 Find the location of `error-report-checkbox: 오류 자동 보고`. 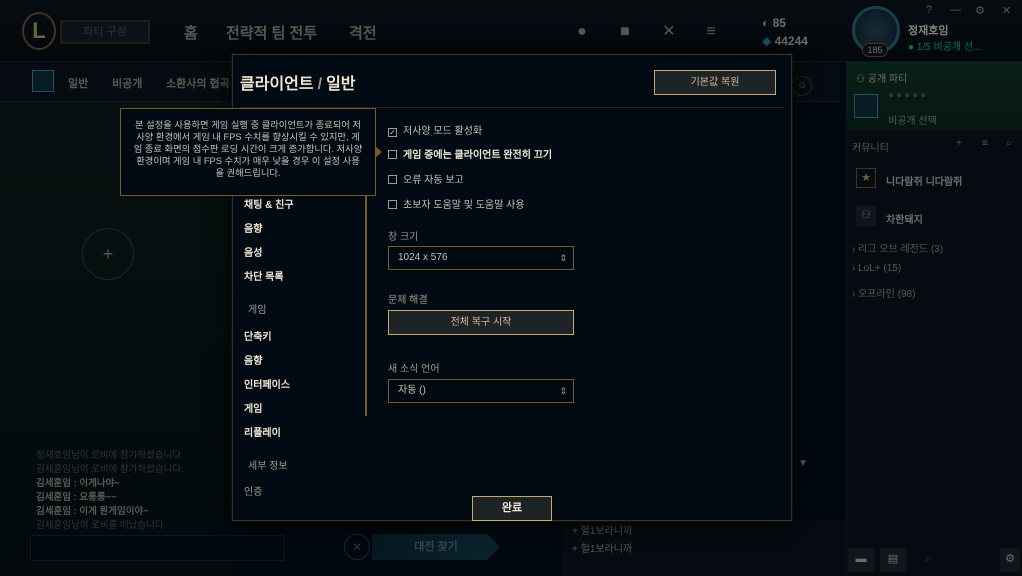

error-report-checkbox: 오류 자동 보고 is located at coordinates (426, 178).